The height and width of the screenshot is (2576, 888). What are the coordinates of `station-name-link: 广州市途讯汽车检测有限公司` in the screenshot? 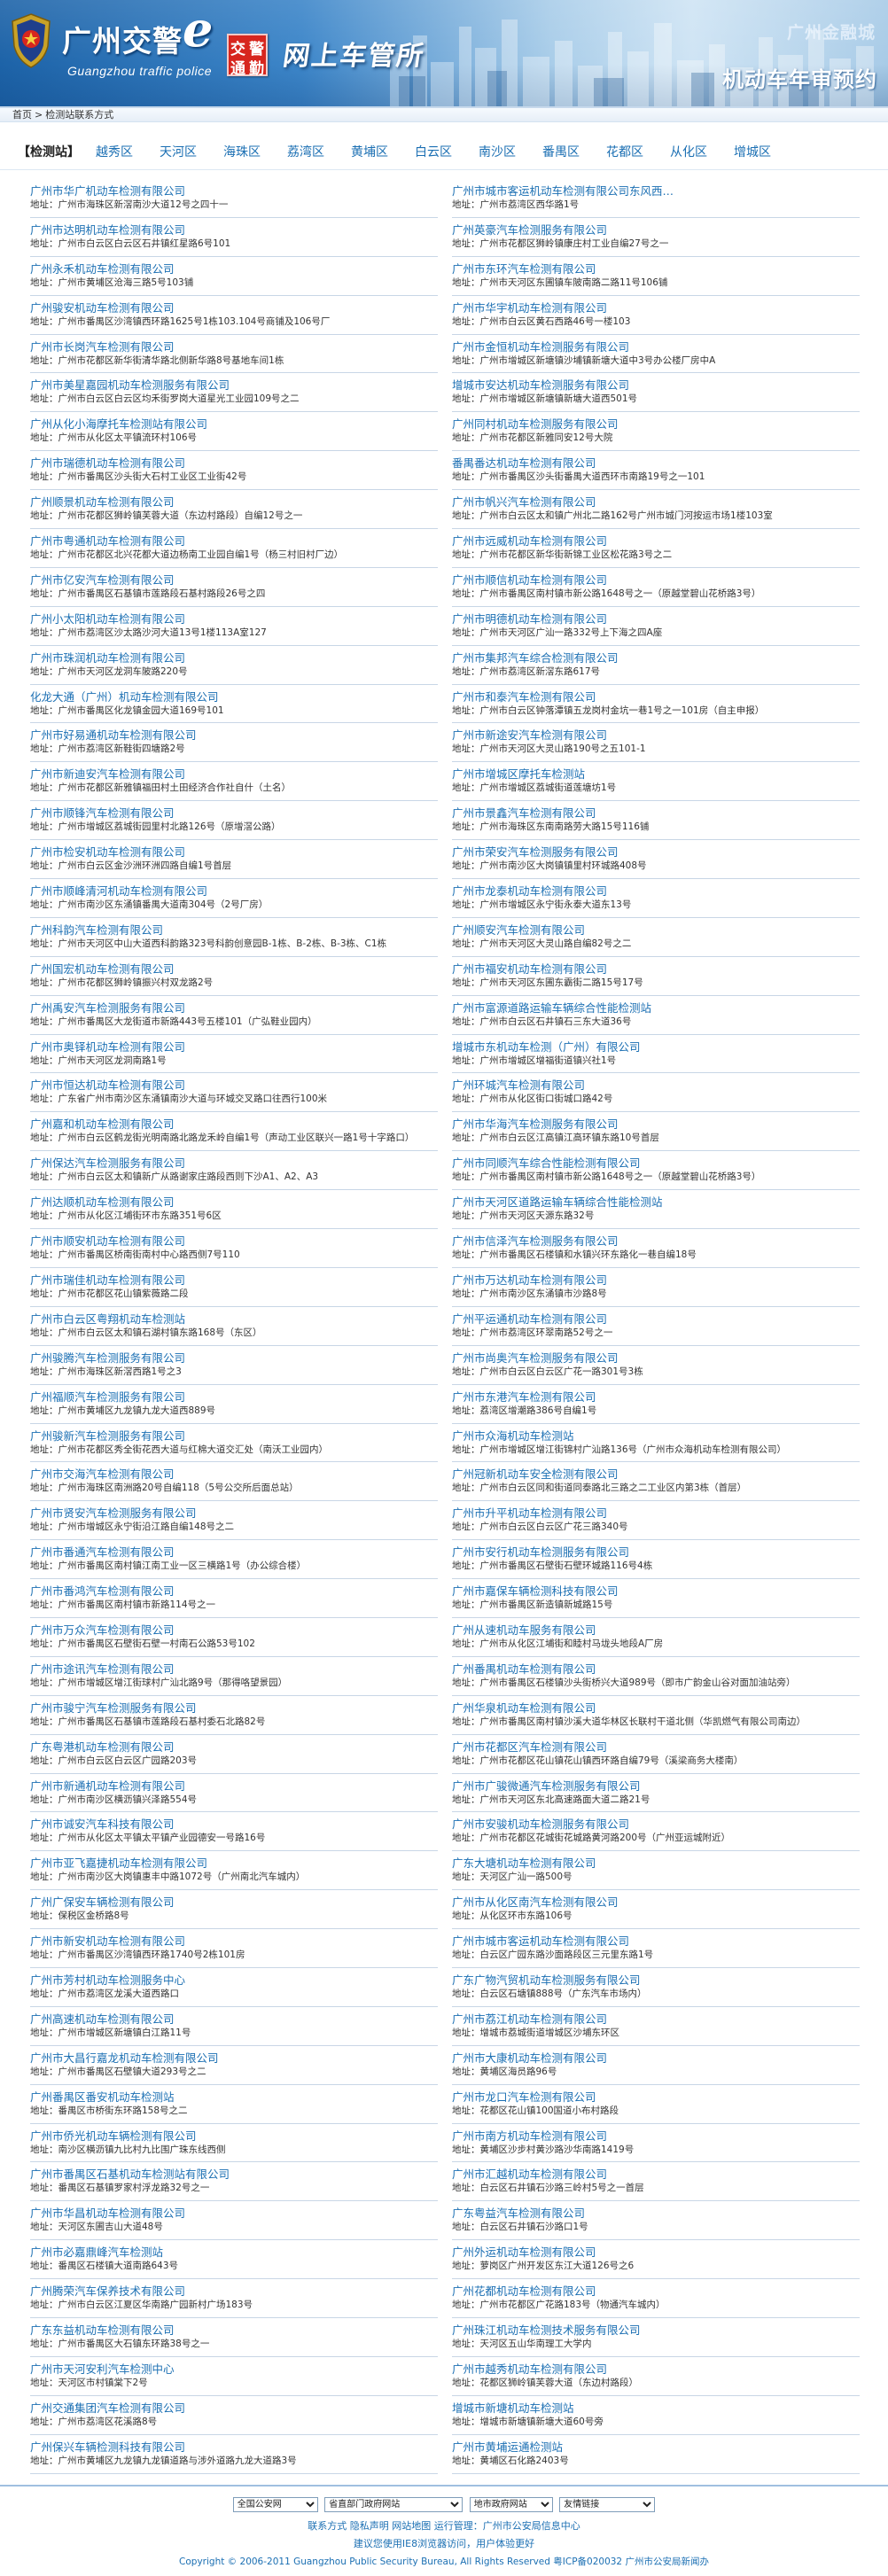 It's located at (234, 1670).